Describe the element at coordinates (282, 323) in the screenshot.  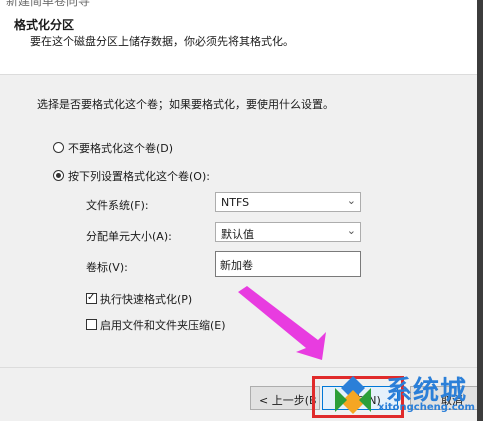
I see `annotation-arrow-icon` at that location.